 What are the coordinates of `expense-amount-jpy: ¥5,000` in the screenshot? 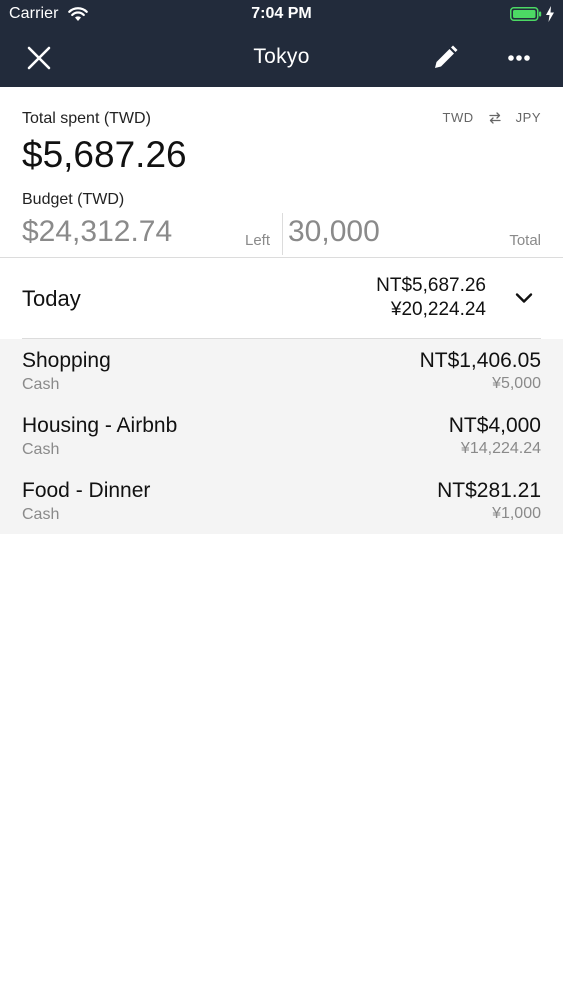 It's located at (516, 383).